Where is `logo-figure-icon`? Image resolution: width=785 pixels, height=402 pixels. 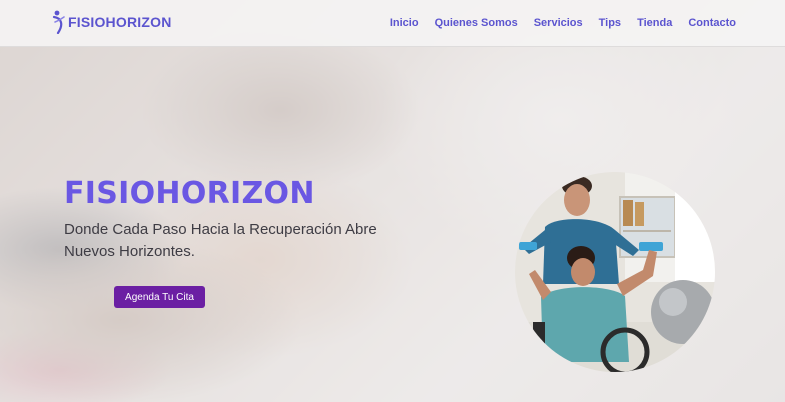 logo-figure-icon is located at coordinates (59, 22).